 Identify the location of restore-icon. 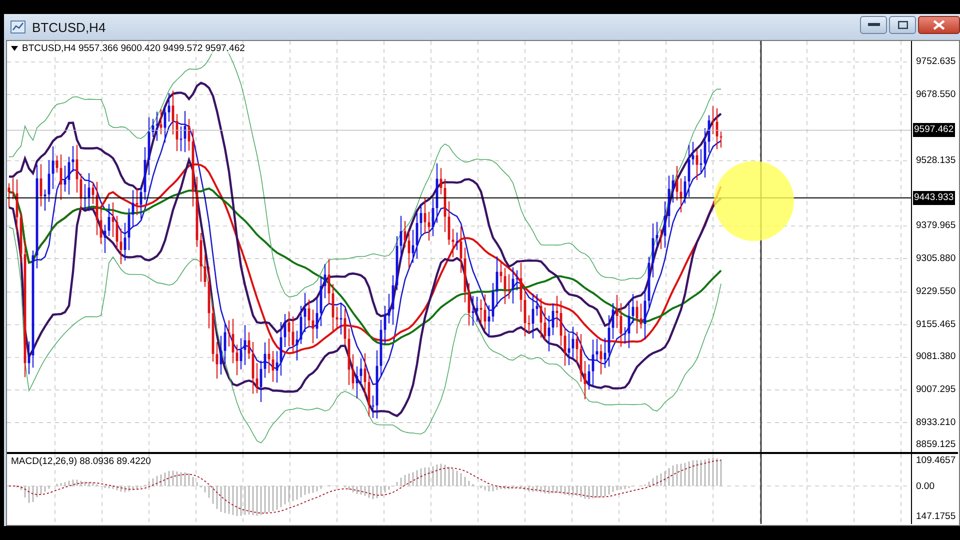
(903, 25).